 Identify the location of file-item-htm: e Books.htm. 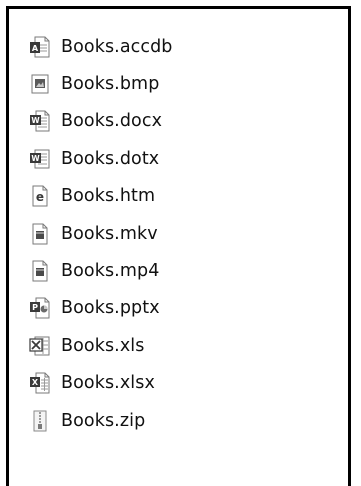
(101, 196).